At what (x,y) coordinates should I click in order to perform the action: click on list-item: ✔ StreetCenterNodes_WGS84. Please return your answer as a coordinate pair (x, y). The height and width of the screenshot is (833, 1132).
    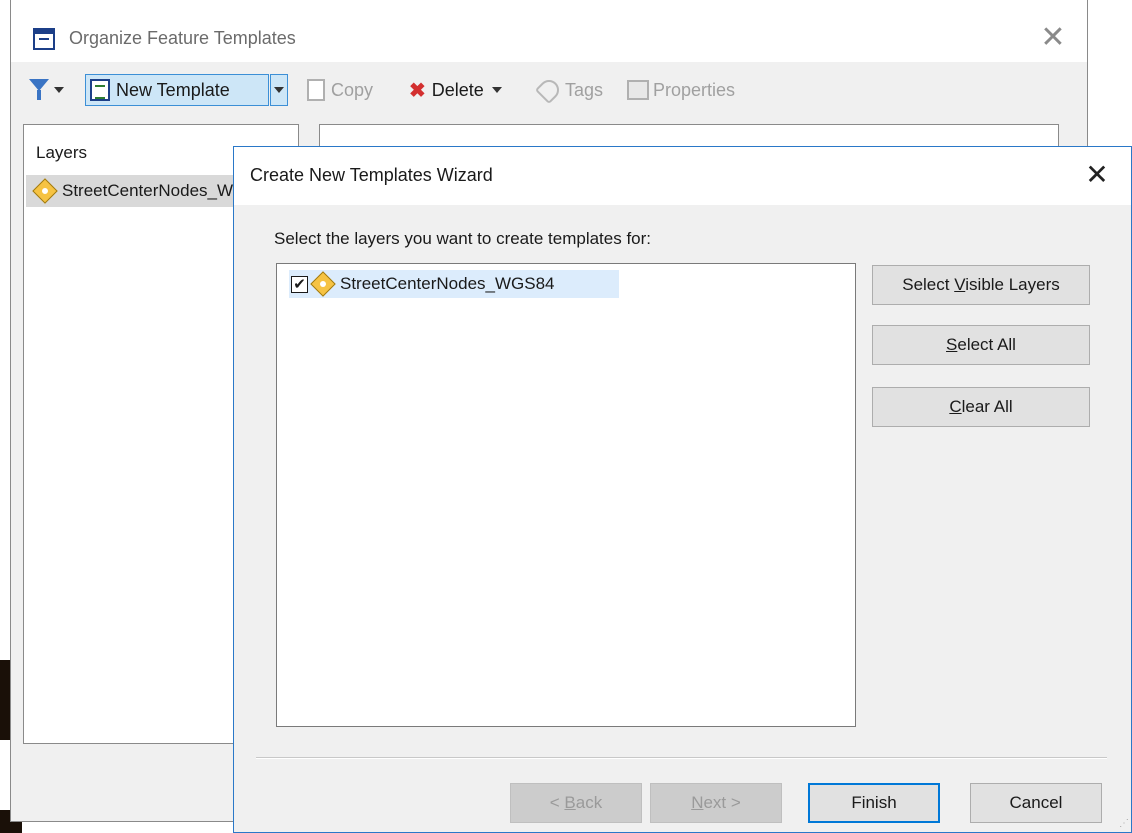
    Looking at the image, I should click on (454, 284).